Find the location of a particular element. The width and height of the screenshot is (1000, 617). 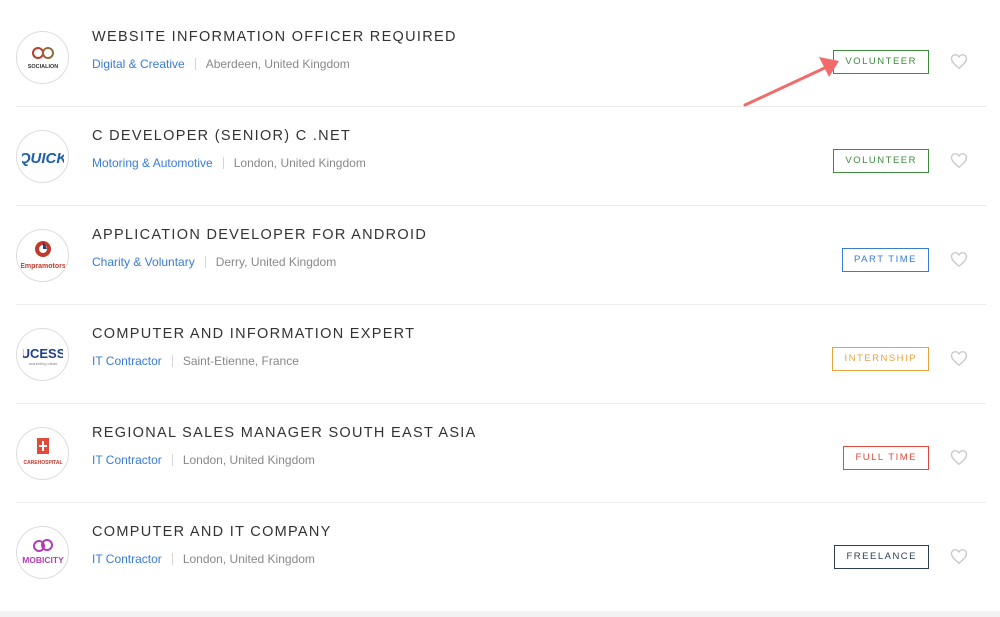

logo-text: MOBICITY is located at coordinates (43, 560).